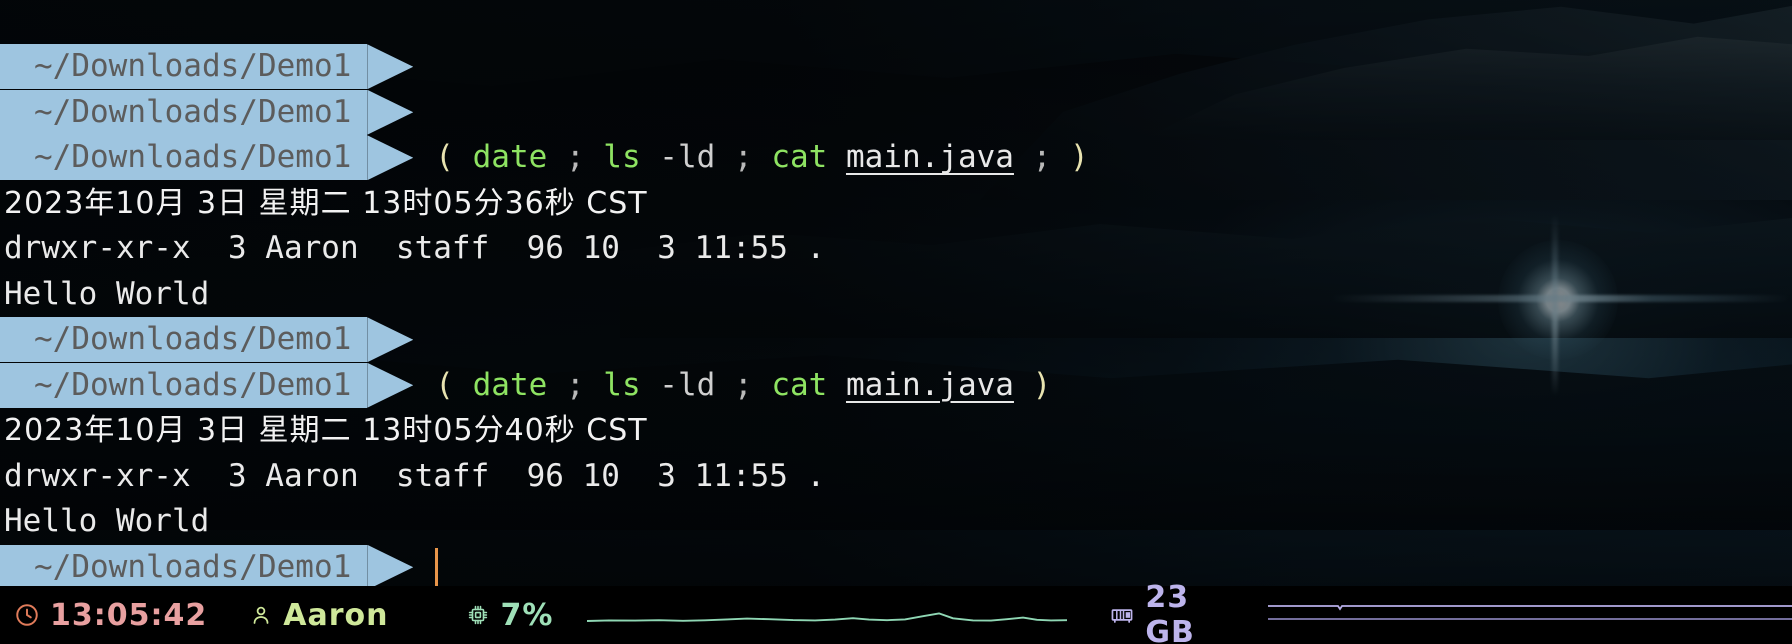  Describe the element at coordinates (1170, 612) in the screenshot. I see `memory-value: 23 GB` at that location.